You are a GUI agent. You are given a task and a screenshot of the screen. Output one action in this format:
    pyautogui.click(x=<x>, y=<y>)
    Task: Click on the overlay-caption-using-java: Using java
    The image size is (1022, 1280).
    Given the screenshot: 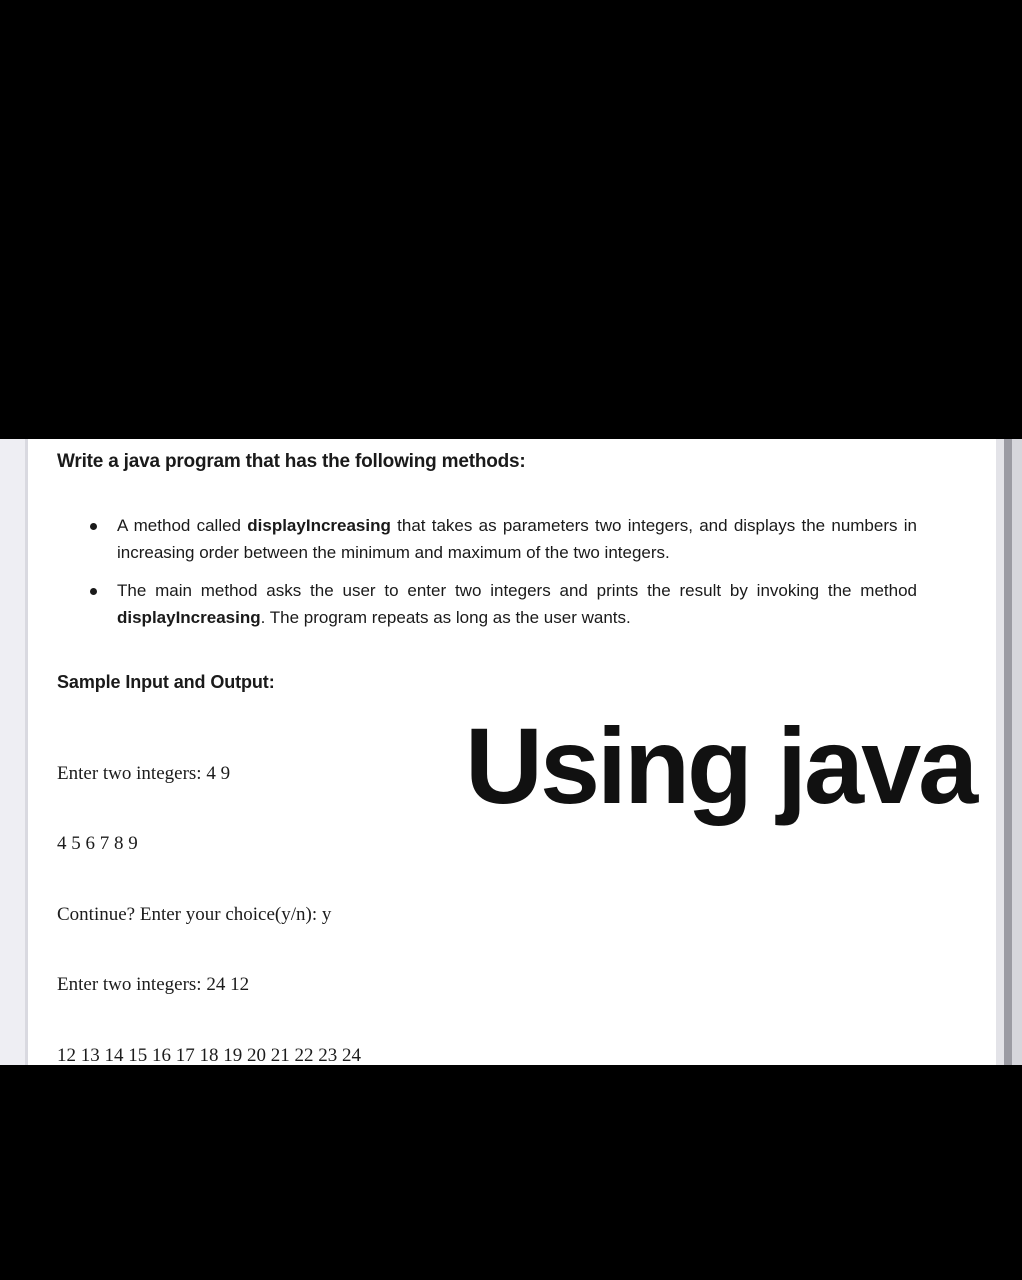 What is the action you would take?
    pyautogui.click(x=721, y=765)
    